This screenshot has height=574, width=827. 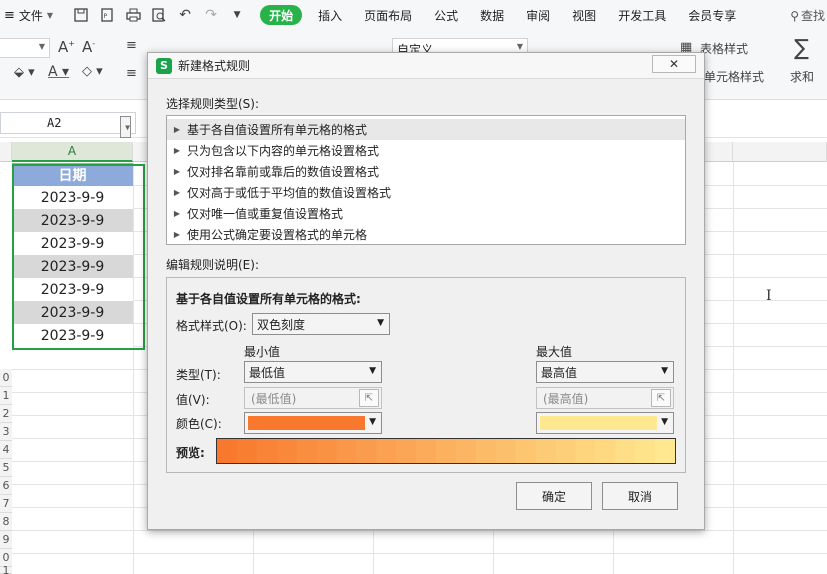 What do you see at coordinates (185, 15) in the screenshot?
I see `undo-icon: ↶` at bounding box center [185, 15].